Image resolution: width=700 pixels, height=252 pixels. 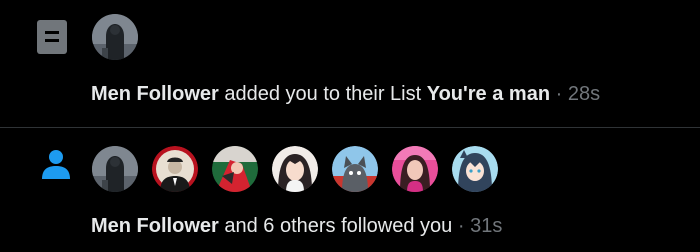 I want to click on timestamp: 31s, so click(x=486, y=226).